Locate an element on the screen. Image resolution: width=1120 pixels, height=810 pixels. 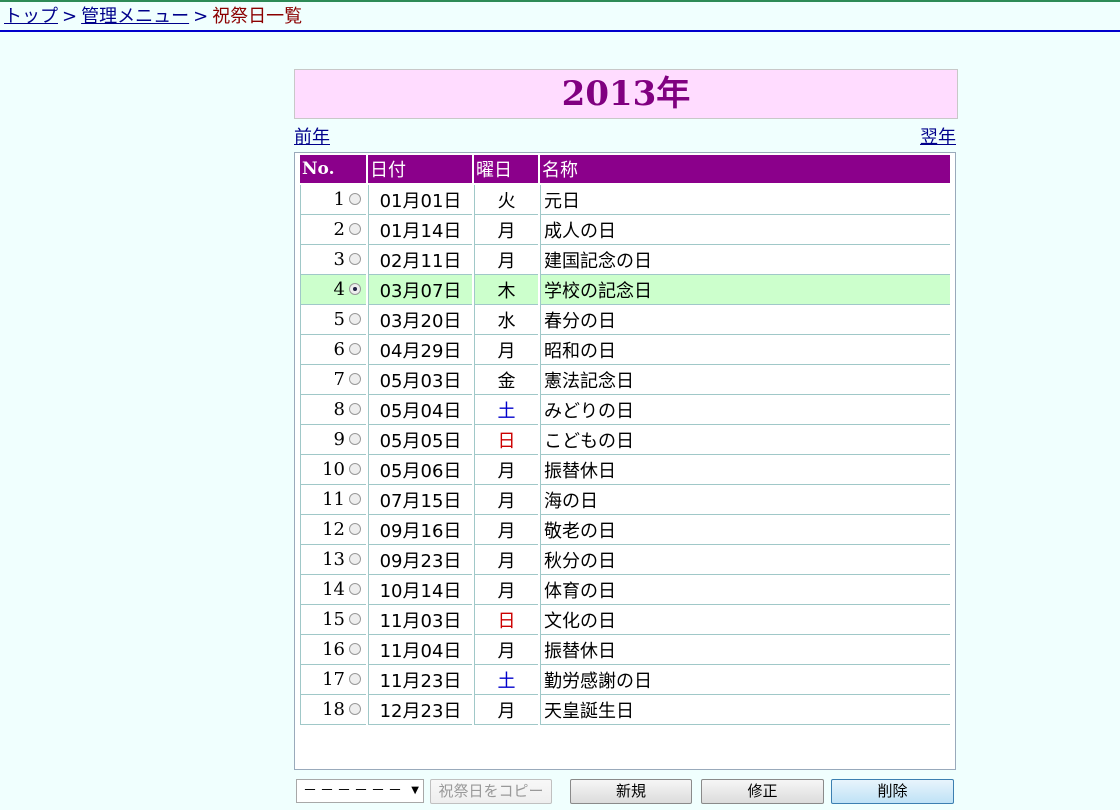
cell-weekday: 月 is located at coordinates (506, 230).